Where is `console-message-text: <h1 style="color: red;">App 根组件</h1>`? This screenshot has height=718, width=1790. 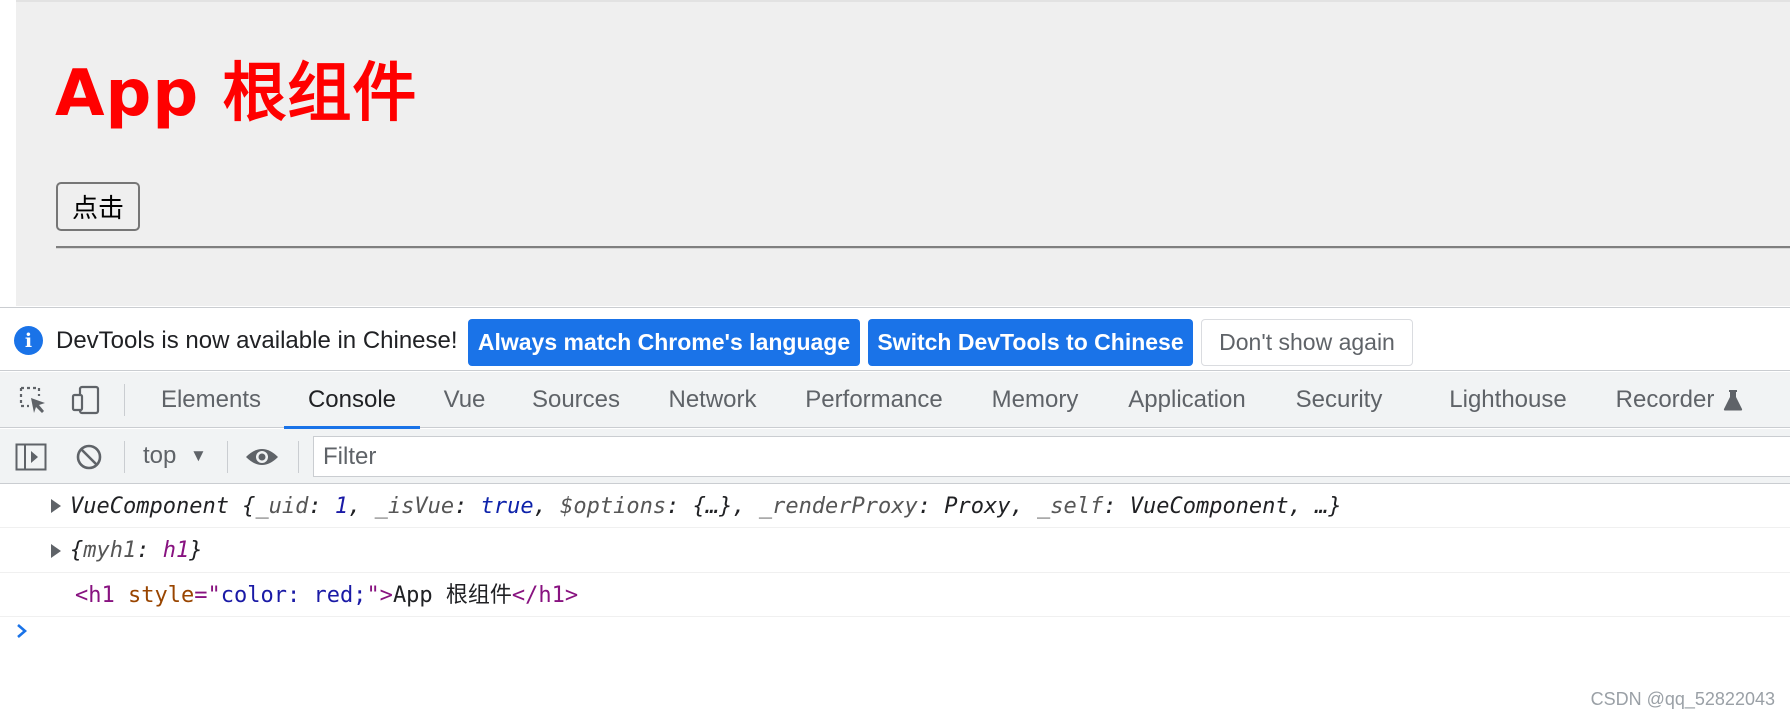 console-message-text: <h1 style="color: red;">App 根组件</h1> is located at coordinates (326, 596).